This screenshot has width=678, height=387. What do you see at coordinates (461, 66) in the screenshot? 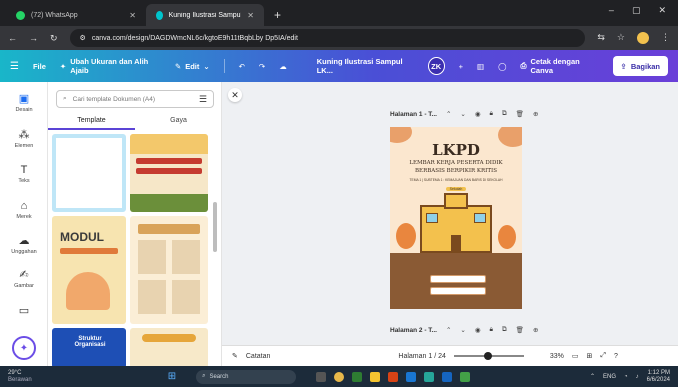
I see `add-collaborator-icon: +` at bounding box center [461, 66].